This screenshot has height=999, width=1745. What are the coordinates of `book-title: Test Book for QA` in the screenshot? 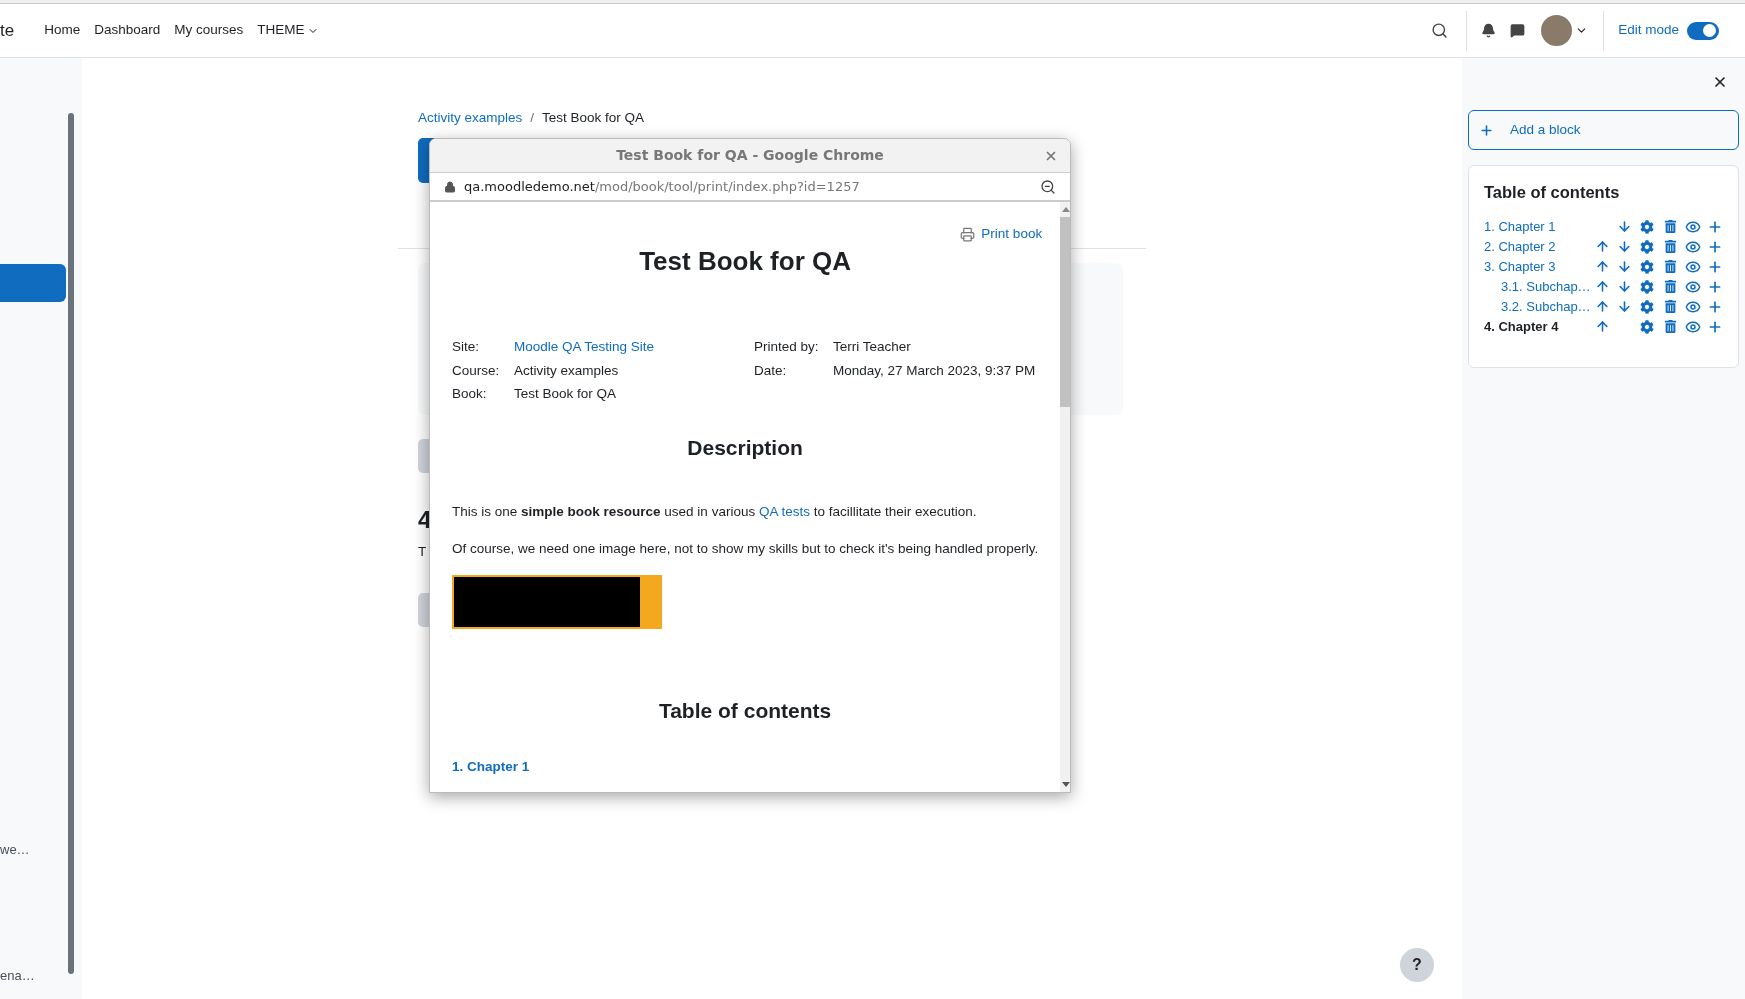 It's located at (745, 262).